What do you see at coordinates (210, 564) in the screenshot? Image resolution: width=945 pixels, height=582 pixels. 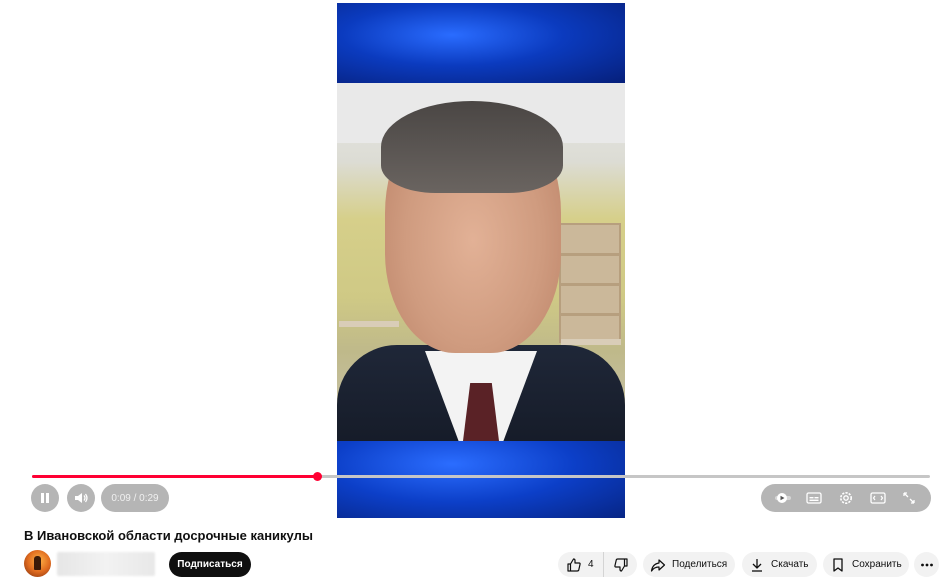 I see `subscribe-button: Подписаться` at bounding box center [210, 564].